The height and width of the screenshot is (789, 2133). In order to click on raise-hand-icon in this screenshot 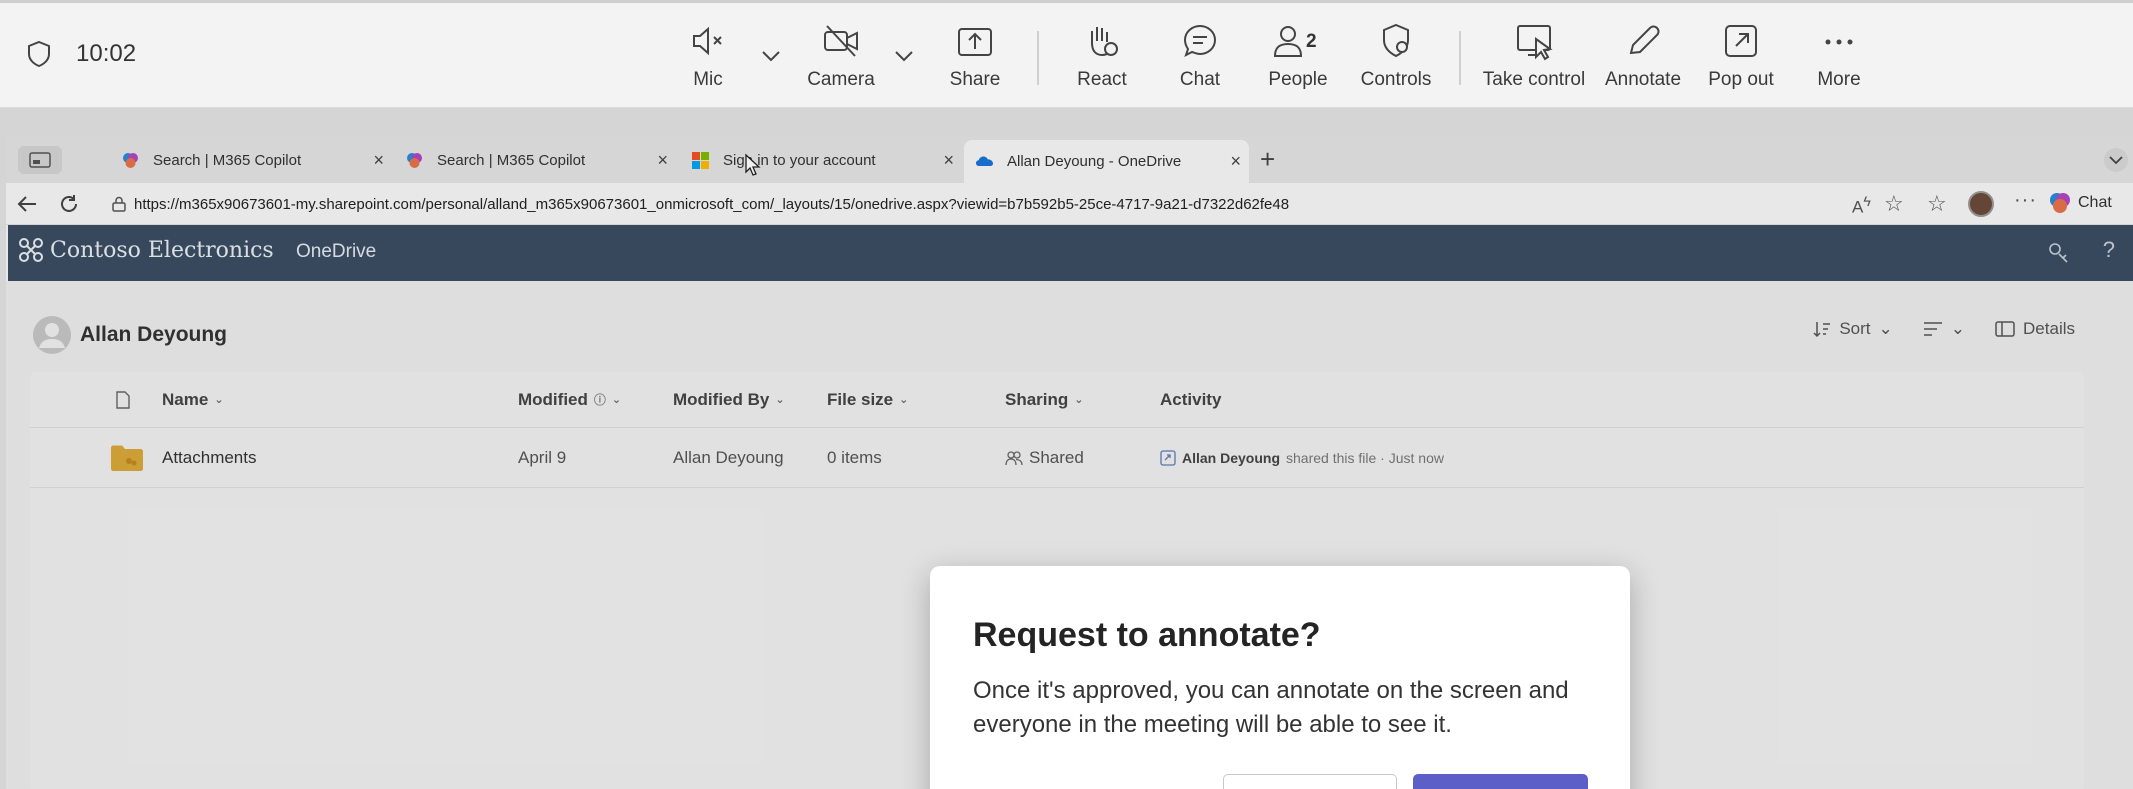, I will do `click(1104, 42)`.